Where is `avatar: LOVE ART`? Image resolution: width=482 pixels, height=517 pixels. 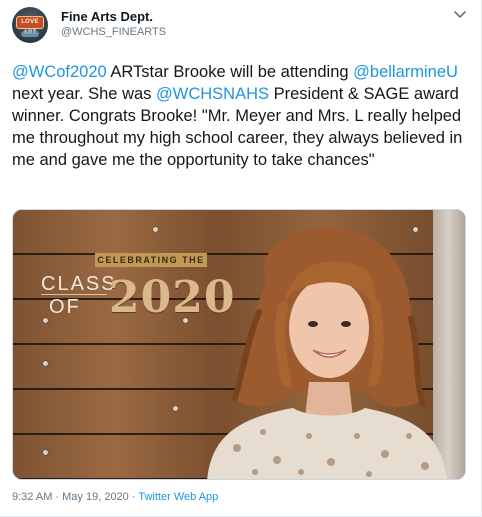
avatar: LOVE ART is located at coordinates (30, 25).